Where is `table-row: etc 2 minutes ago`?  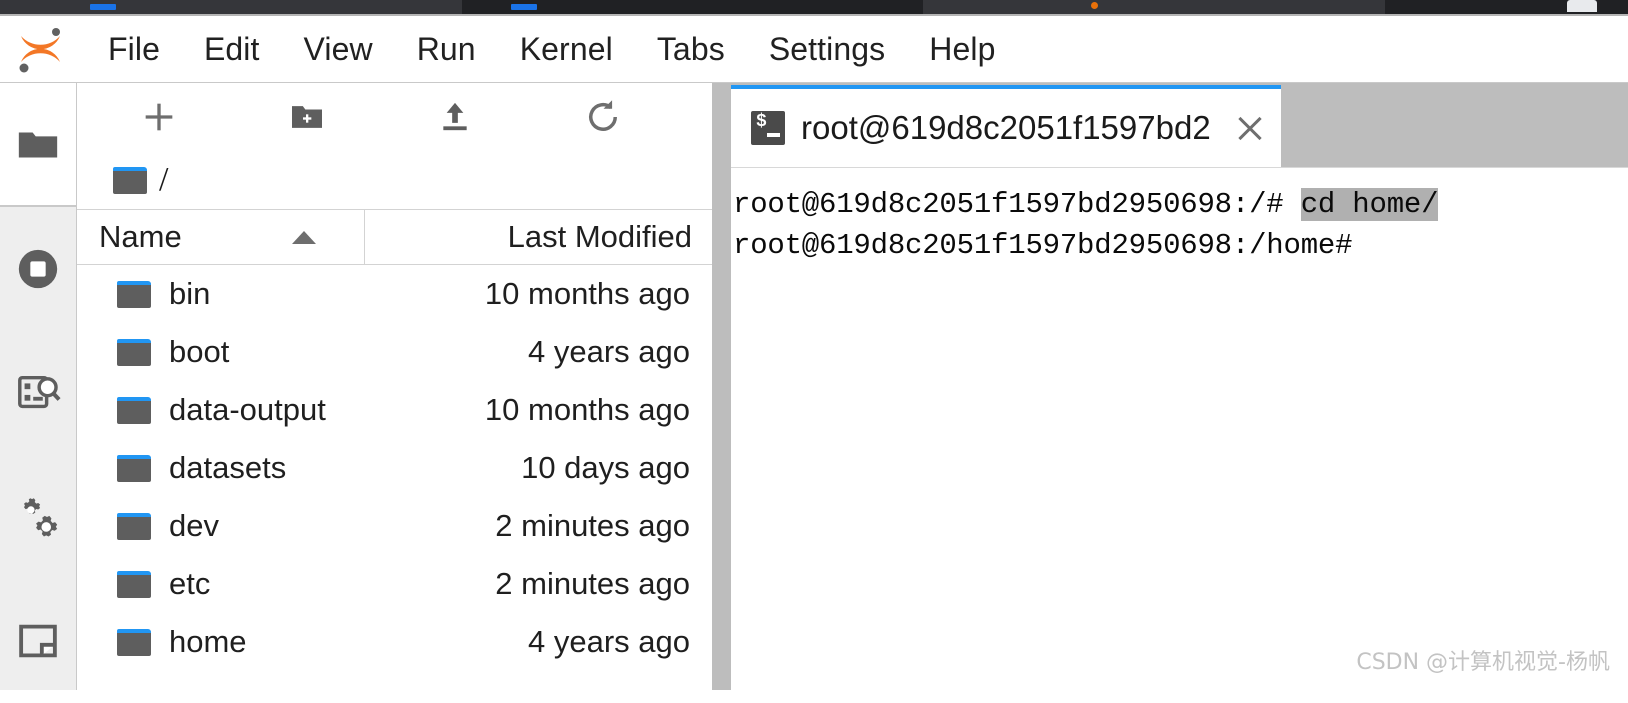
table-row: etc 2 minutes ago is located at coordinates (394, 584).